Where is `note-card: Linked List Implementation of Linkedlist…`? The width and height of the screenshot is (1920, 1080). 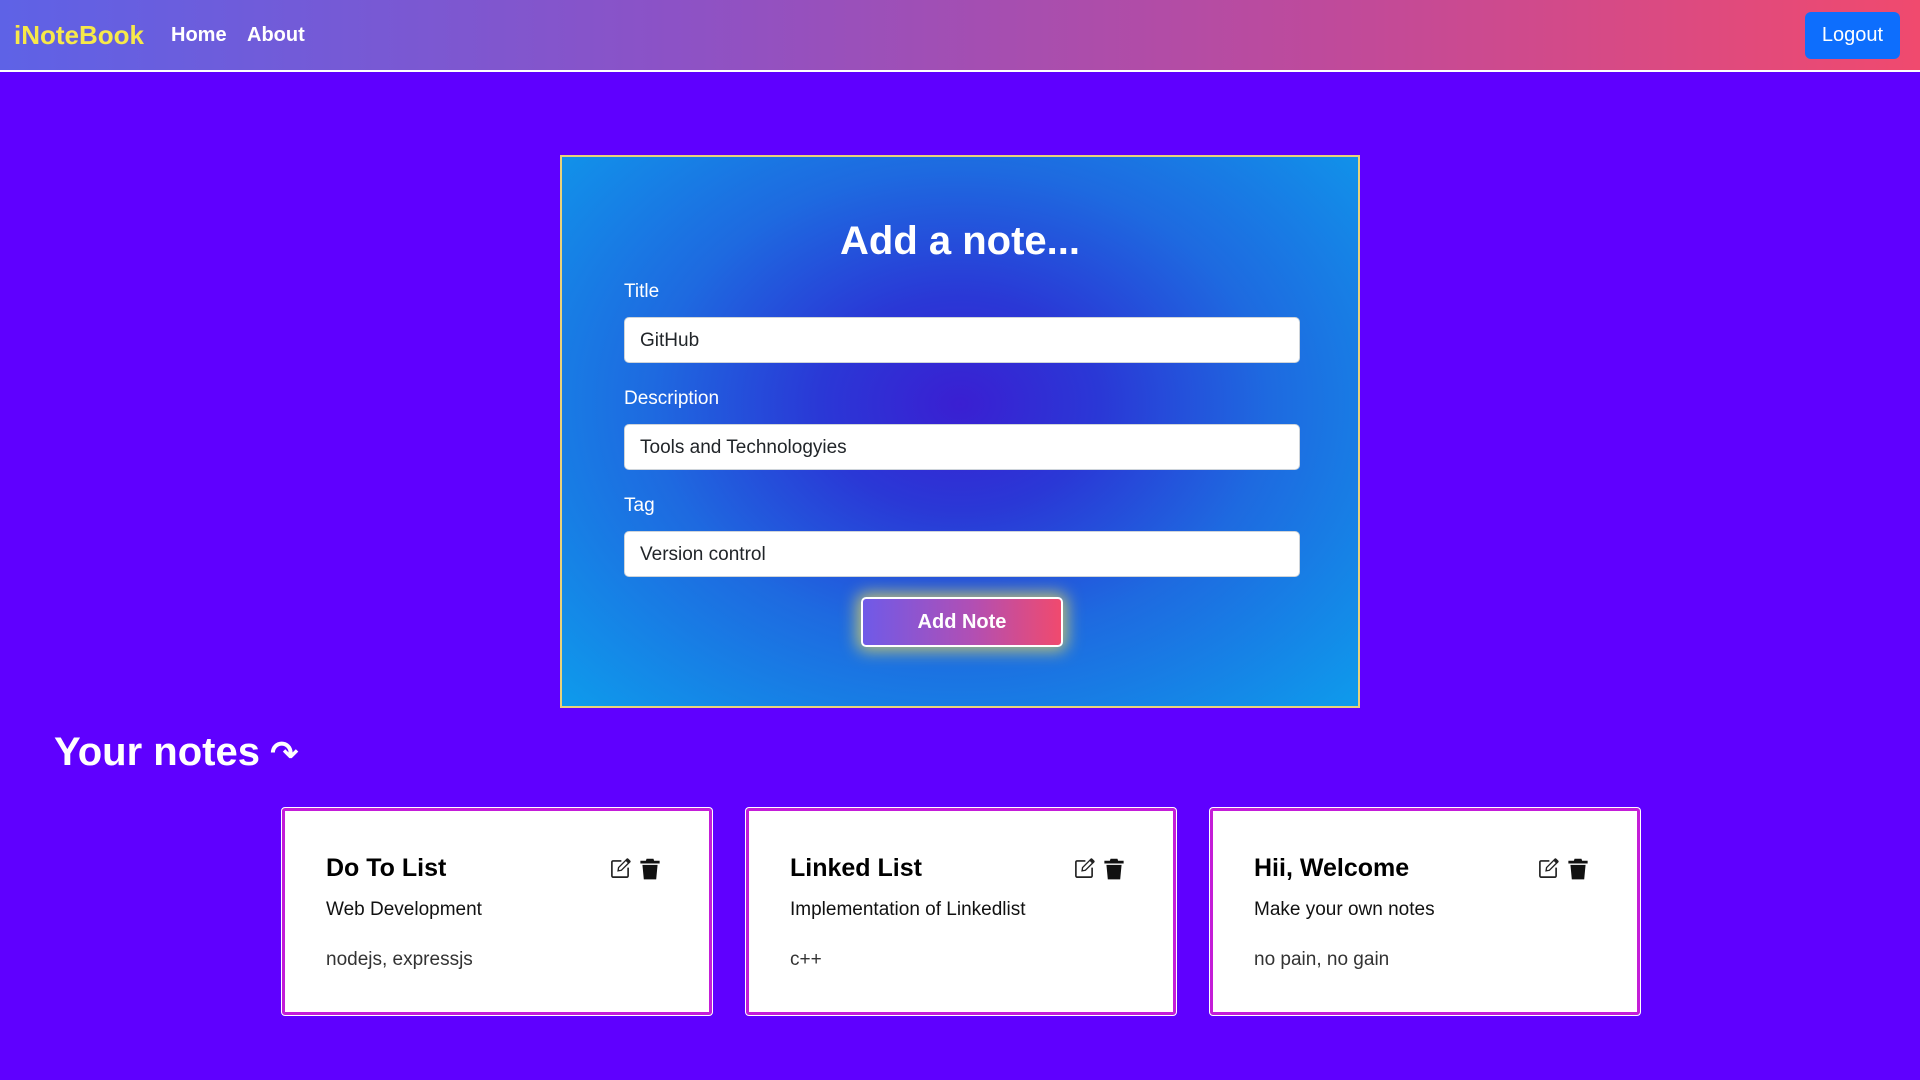
note-card: Linked List Implementation of Linkedlist… is located at coordinates (961, 911).